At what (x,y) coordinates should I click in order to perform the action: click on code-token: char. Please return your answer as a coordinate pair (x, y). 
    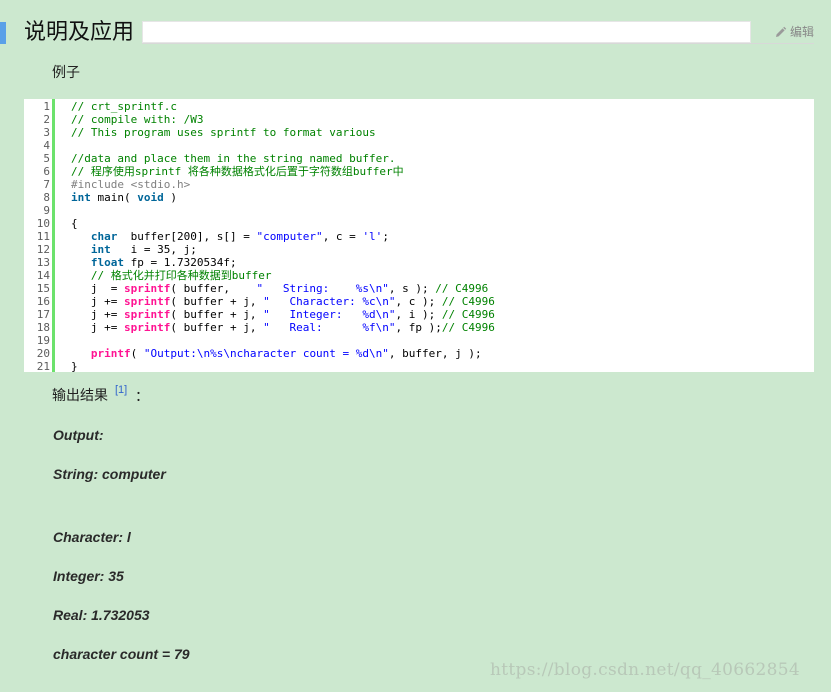
    Looking at the image, I should click on (104, 236).